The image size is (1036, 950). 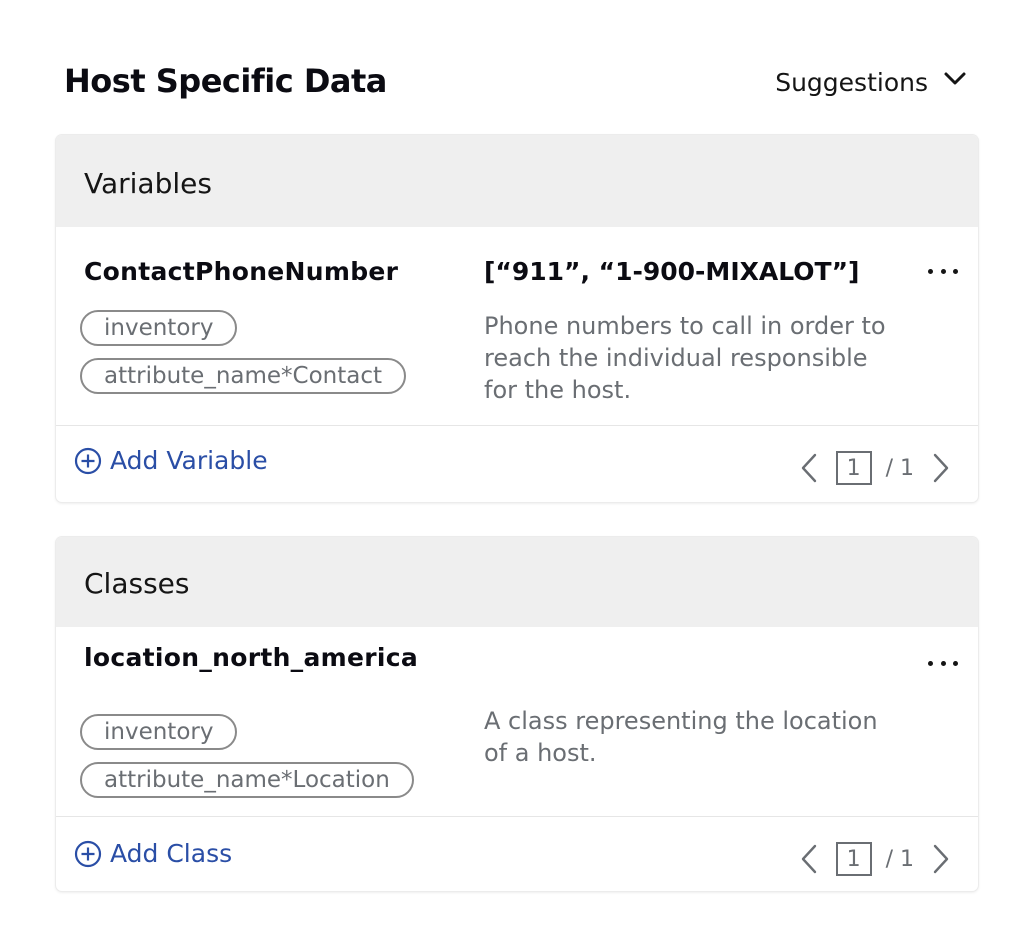 What do you see at coordinates (148, 183) in the screenshot?
I see `variables-title: Variables` at bounding box center [148, 183].